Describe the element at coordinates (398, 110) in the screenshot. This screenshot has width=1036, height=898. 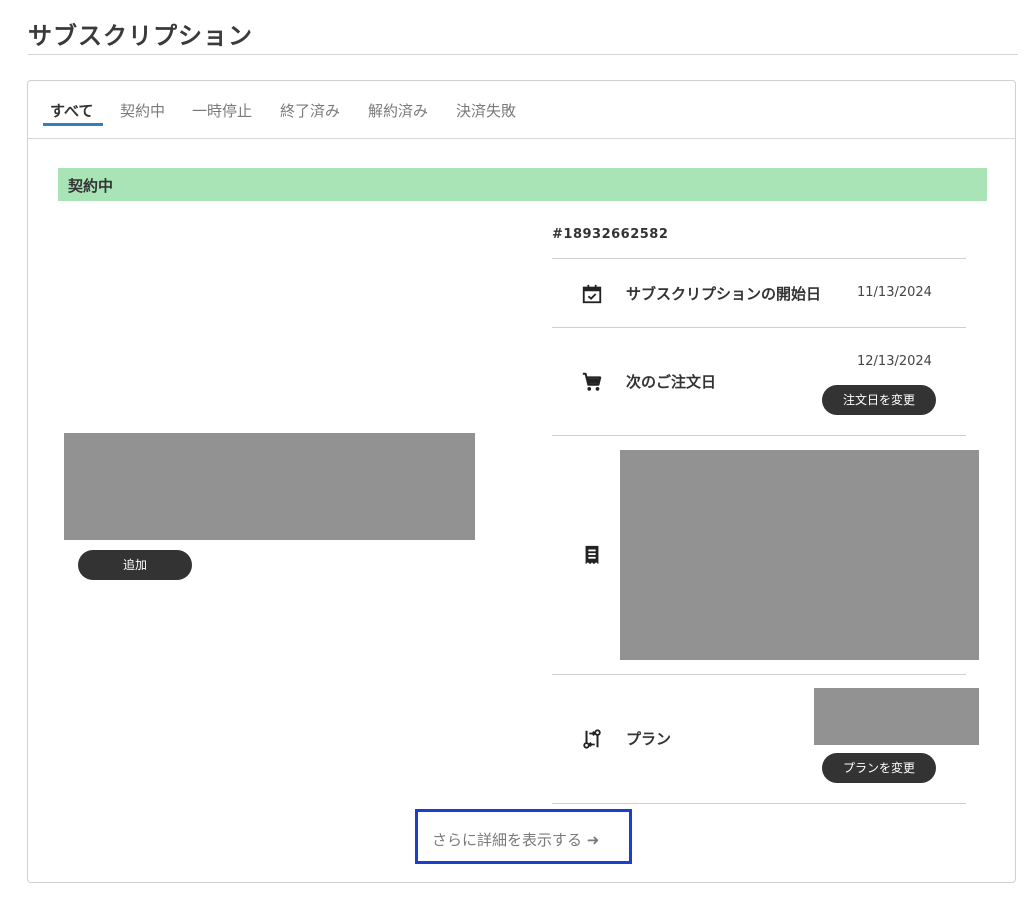
I see `tab-cancelled: 解約済み` at that location.